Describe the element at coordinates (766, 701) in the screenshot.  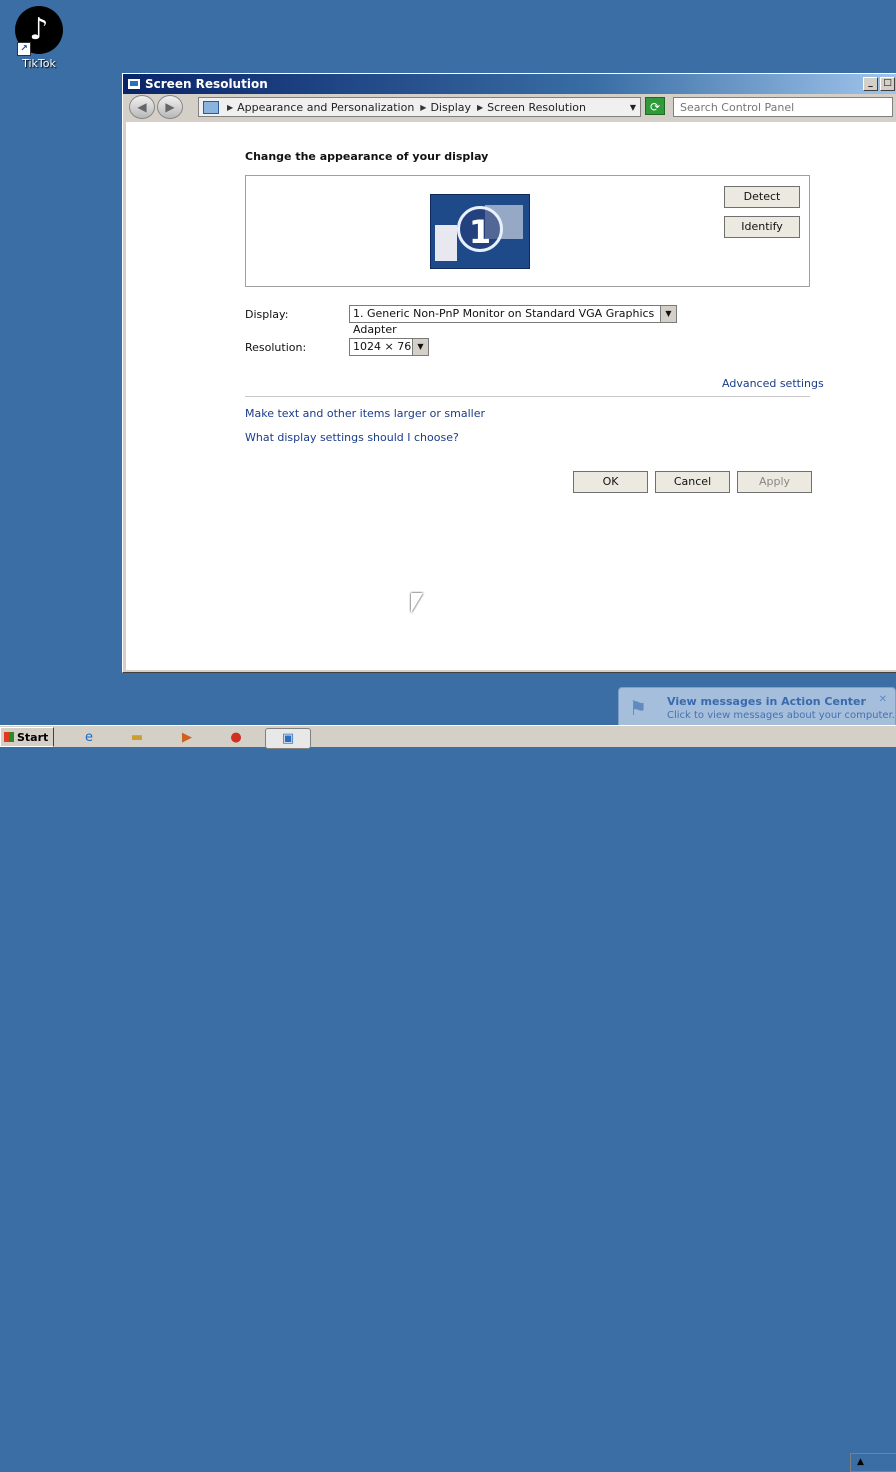
I see `notification-title: View messages in Action Center` at that location.